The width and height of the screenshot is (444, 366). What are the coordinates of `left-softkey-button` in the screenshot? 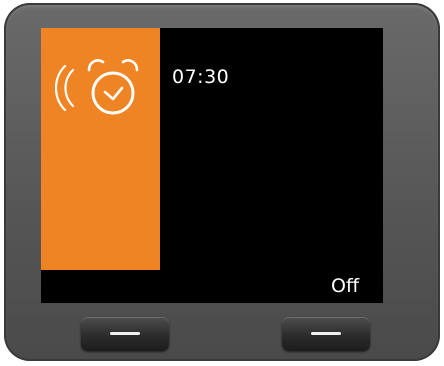 It's located at (125, 334).